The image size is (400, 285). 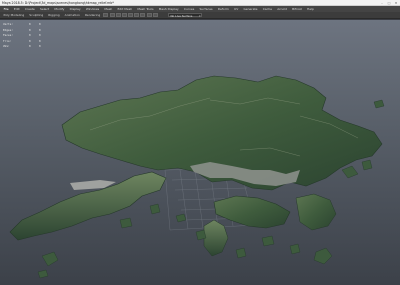 I want to click on maximize-button: □, so click(x=389, y=3).